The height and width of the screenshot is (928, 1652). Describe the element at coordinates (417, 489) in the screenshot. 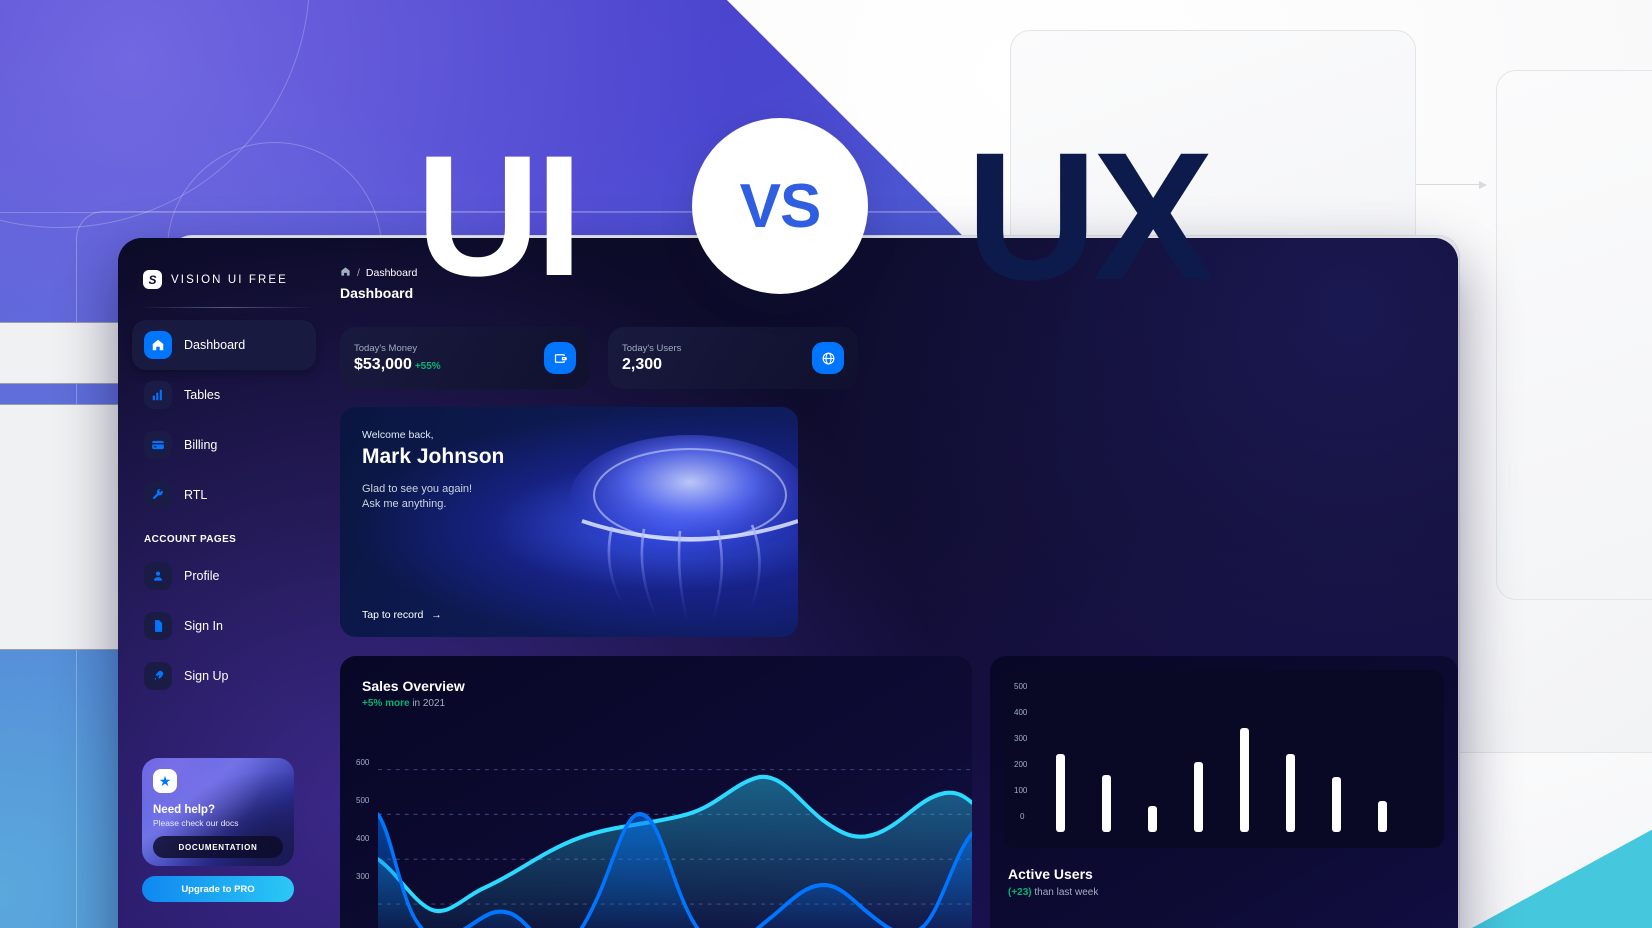

I see `welcome-line-1: Glad to see you again!` at that location.